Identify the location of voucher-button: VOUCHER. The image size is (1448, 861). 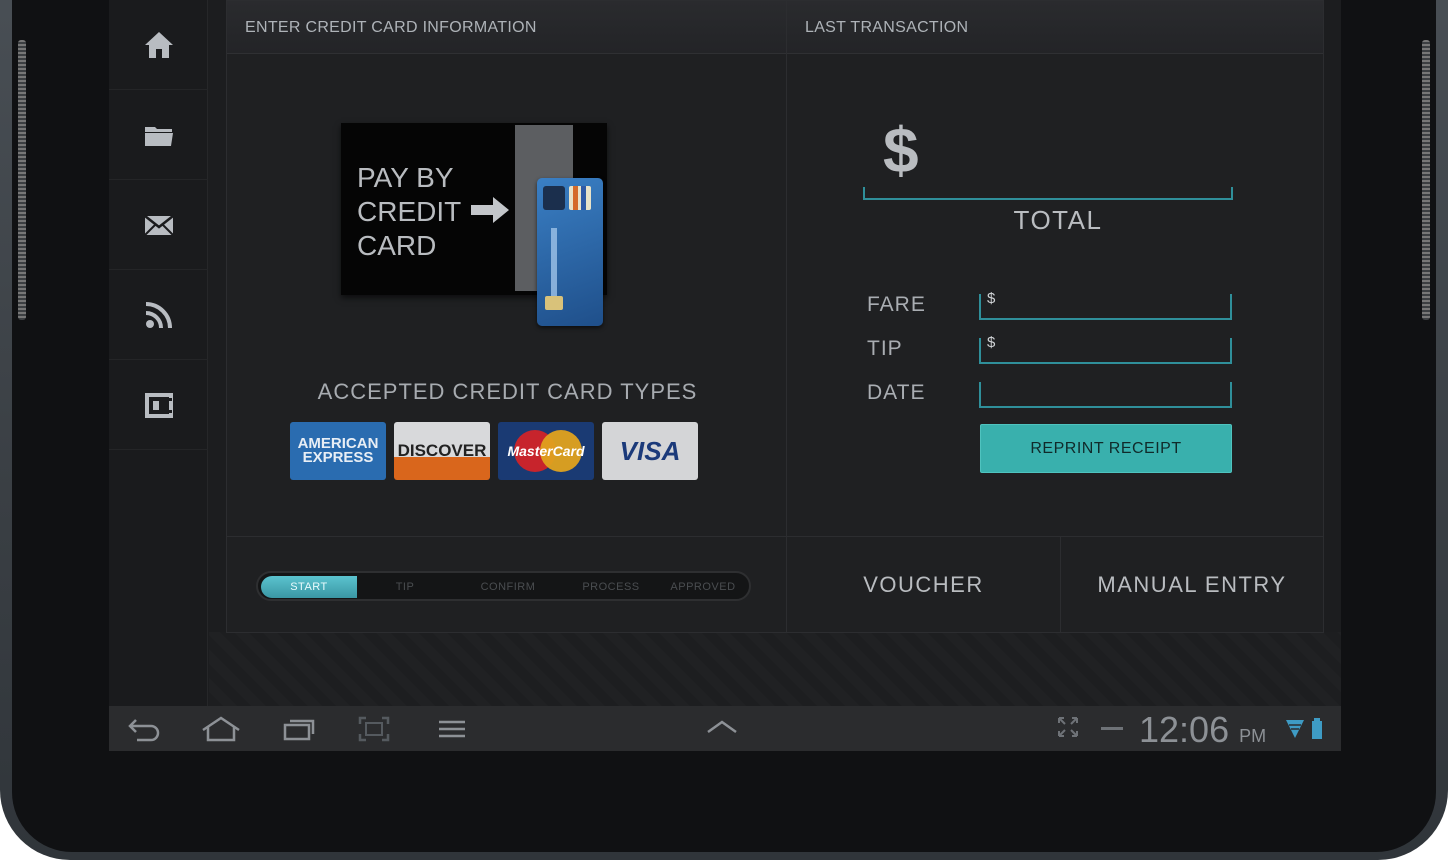
(923, 584).